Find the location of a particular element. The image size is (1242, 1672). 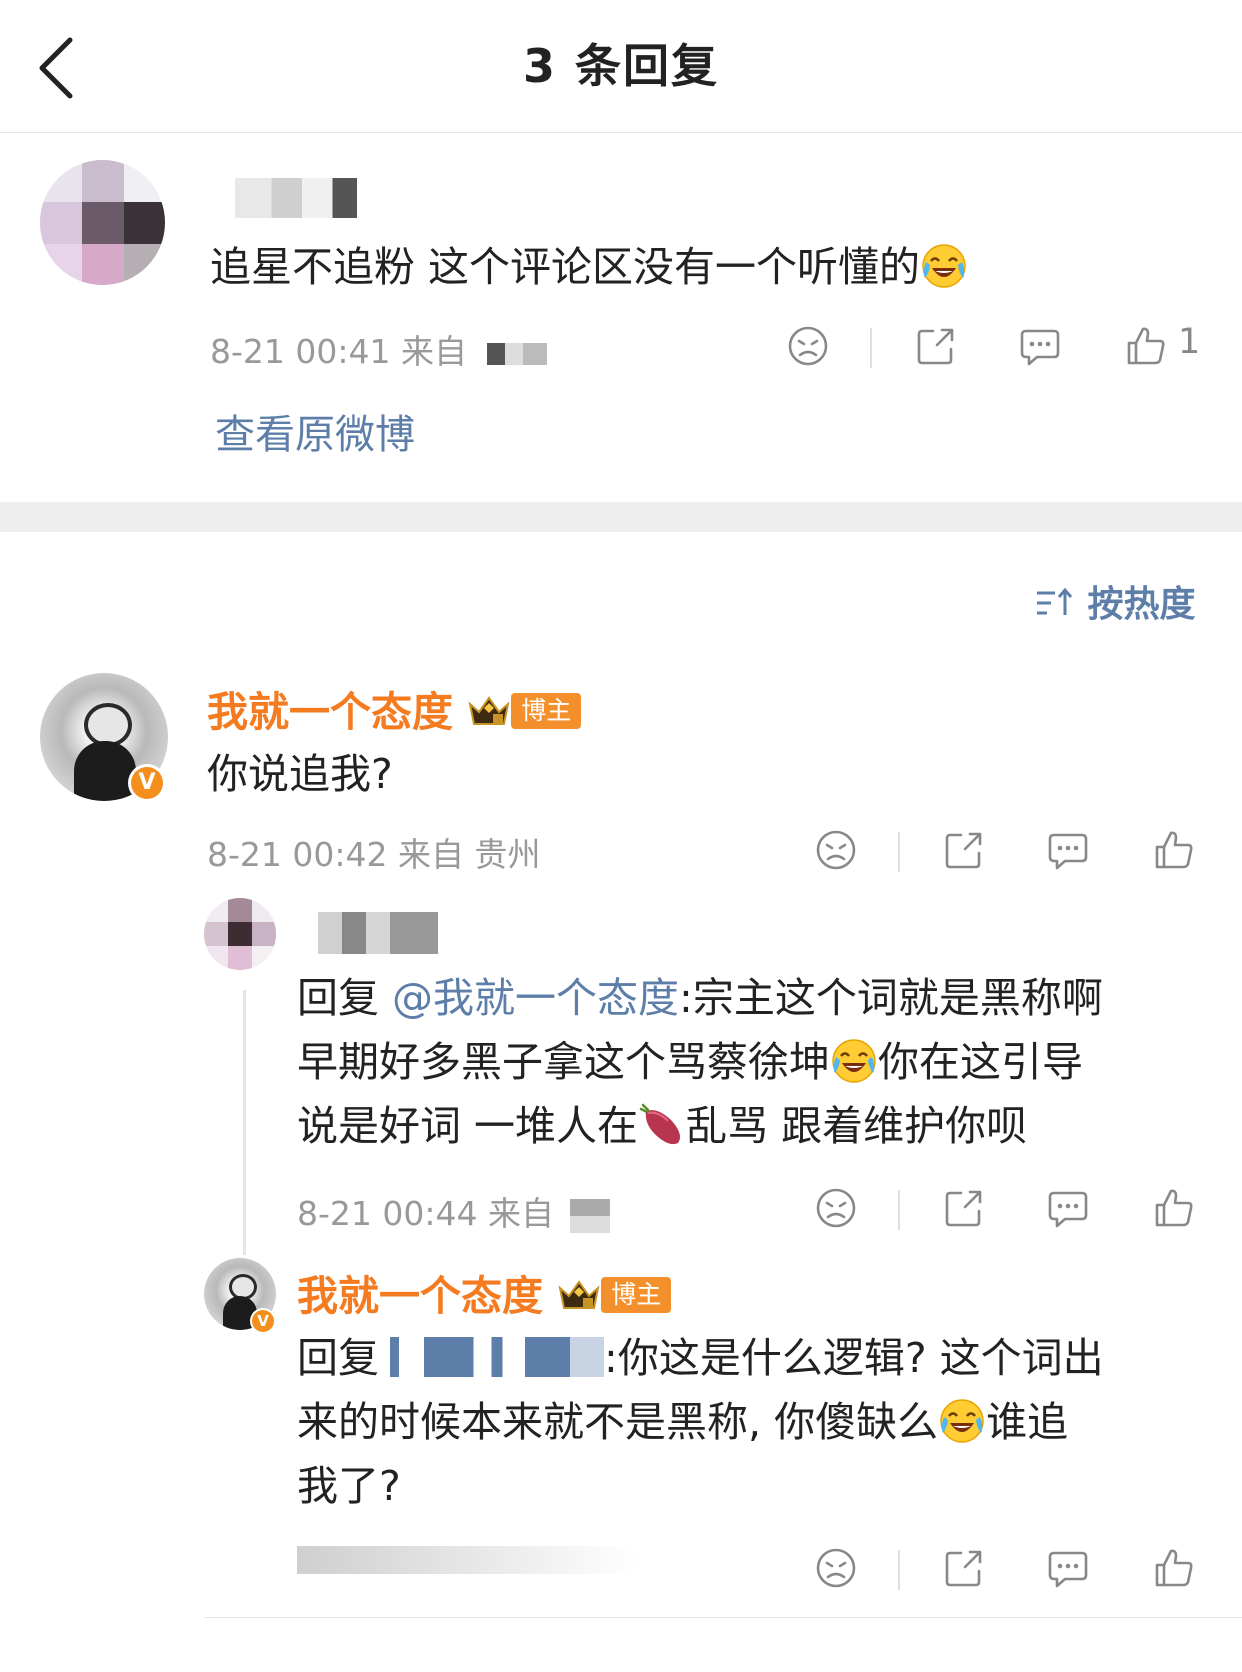

comment-text: 你说追我? is located at coordinates (300, 774).